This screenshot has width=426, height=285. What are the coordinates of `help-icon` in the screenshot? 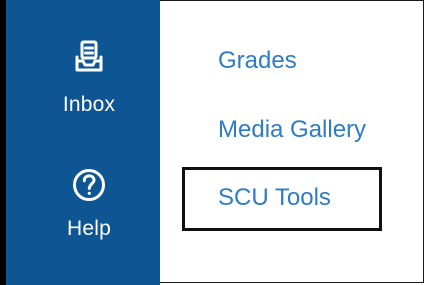 It's located at (89, 187).